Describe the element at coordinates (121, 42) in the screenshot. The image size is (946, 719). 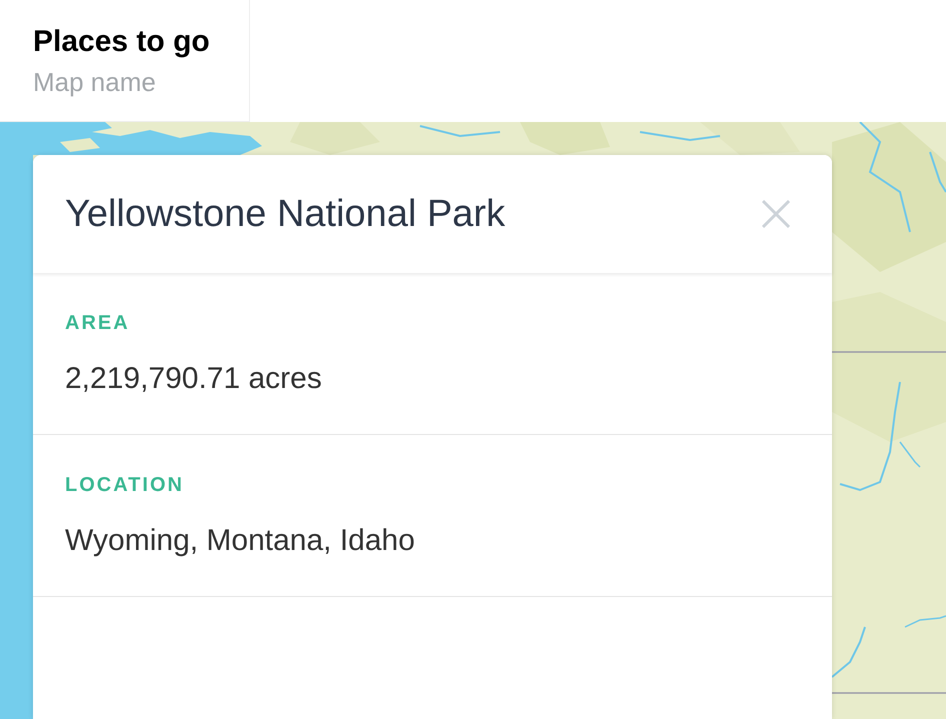
I see `map-title: Places to go` at that location.